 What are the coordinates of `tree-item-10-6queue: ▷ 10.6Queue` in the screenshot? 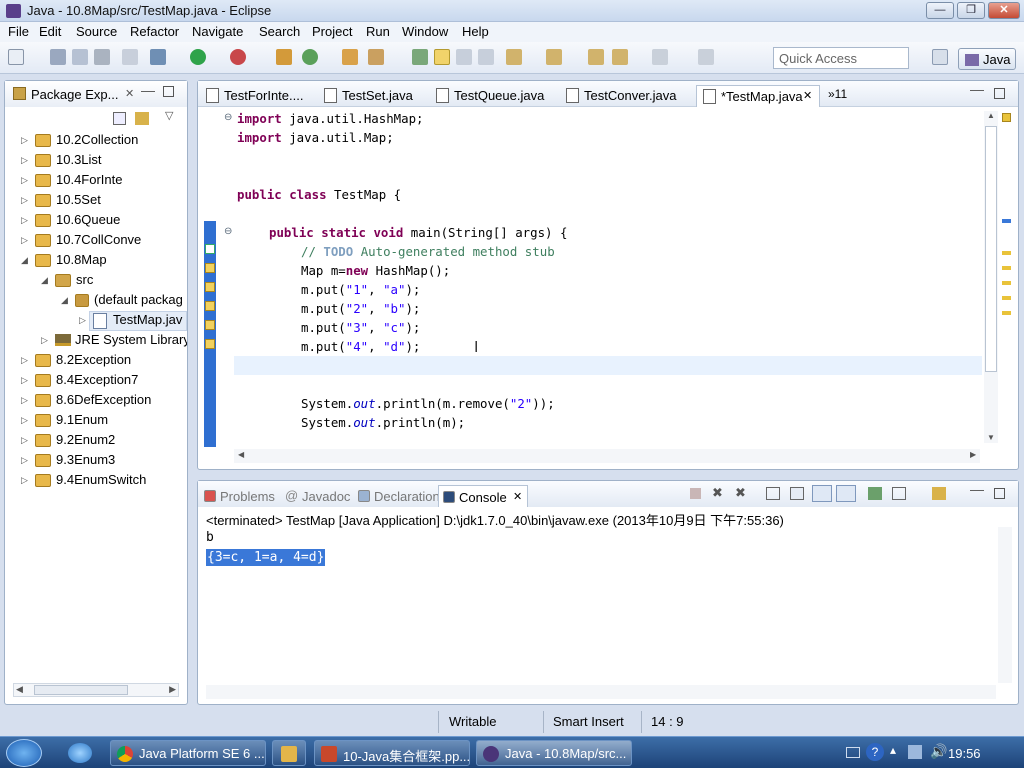 It's located at (96, 221).